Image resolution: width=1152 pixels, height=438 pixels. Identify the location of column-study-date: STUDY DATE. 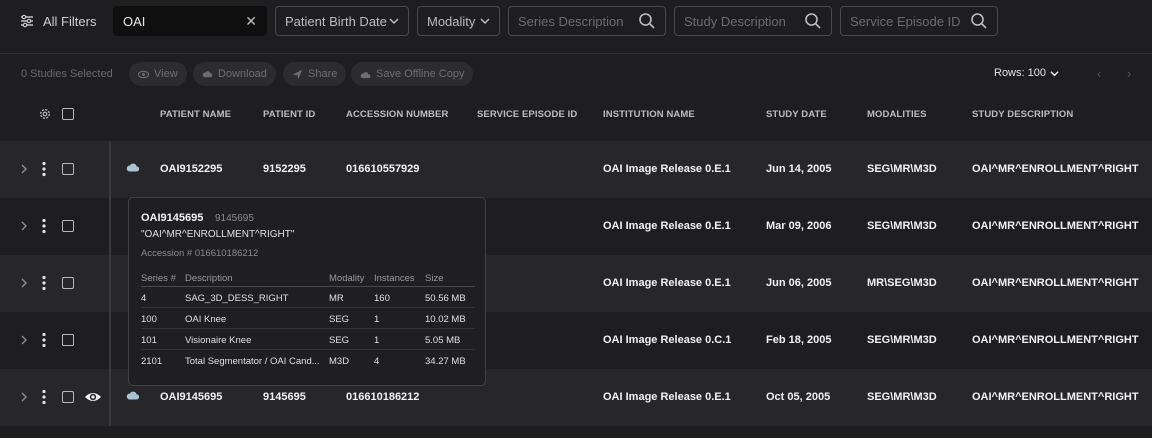
(796, 114).